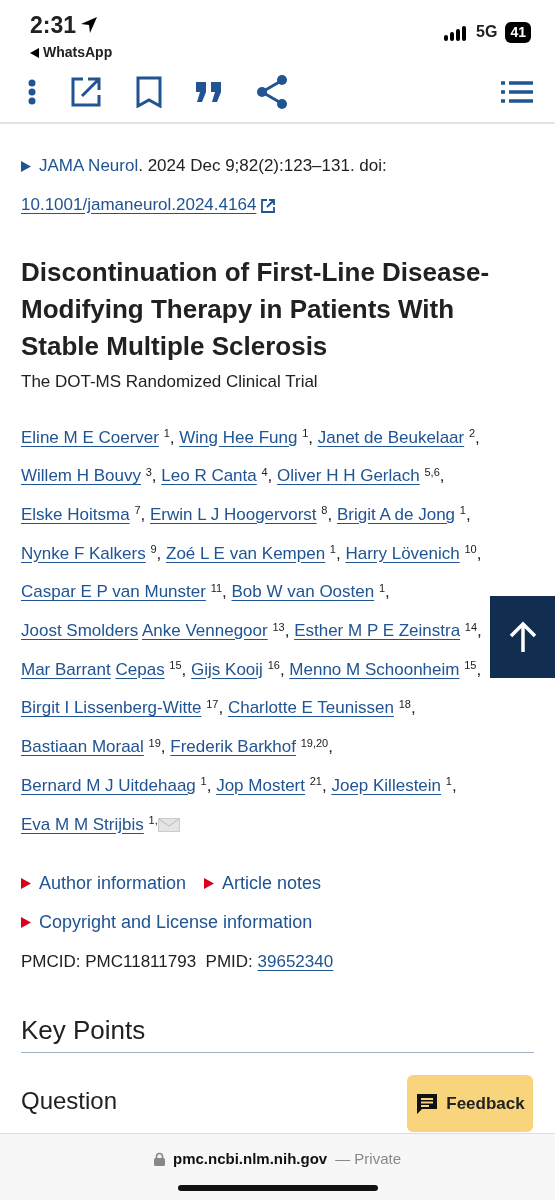 The width and height of the screenshot is (555, 1200). Describe the element at coordinates (53, 25) in the screenshot. I see `clock-time: 2:31` at that location.